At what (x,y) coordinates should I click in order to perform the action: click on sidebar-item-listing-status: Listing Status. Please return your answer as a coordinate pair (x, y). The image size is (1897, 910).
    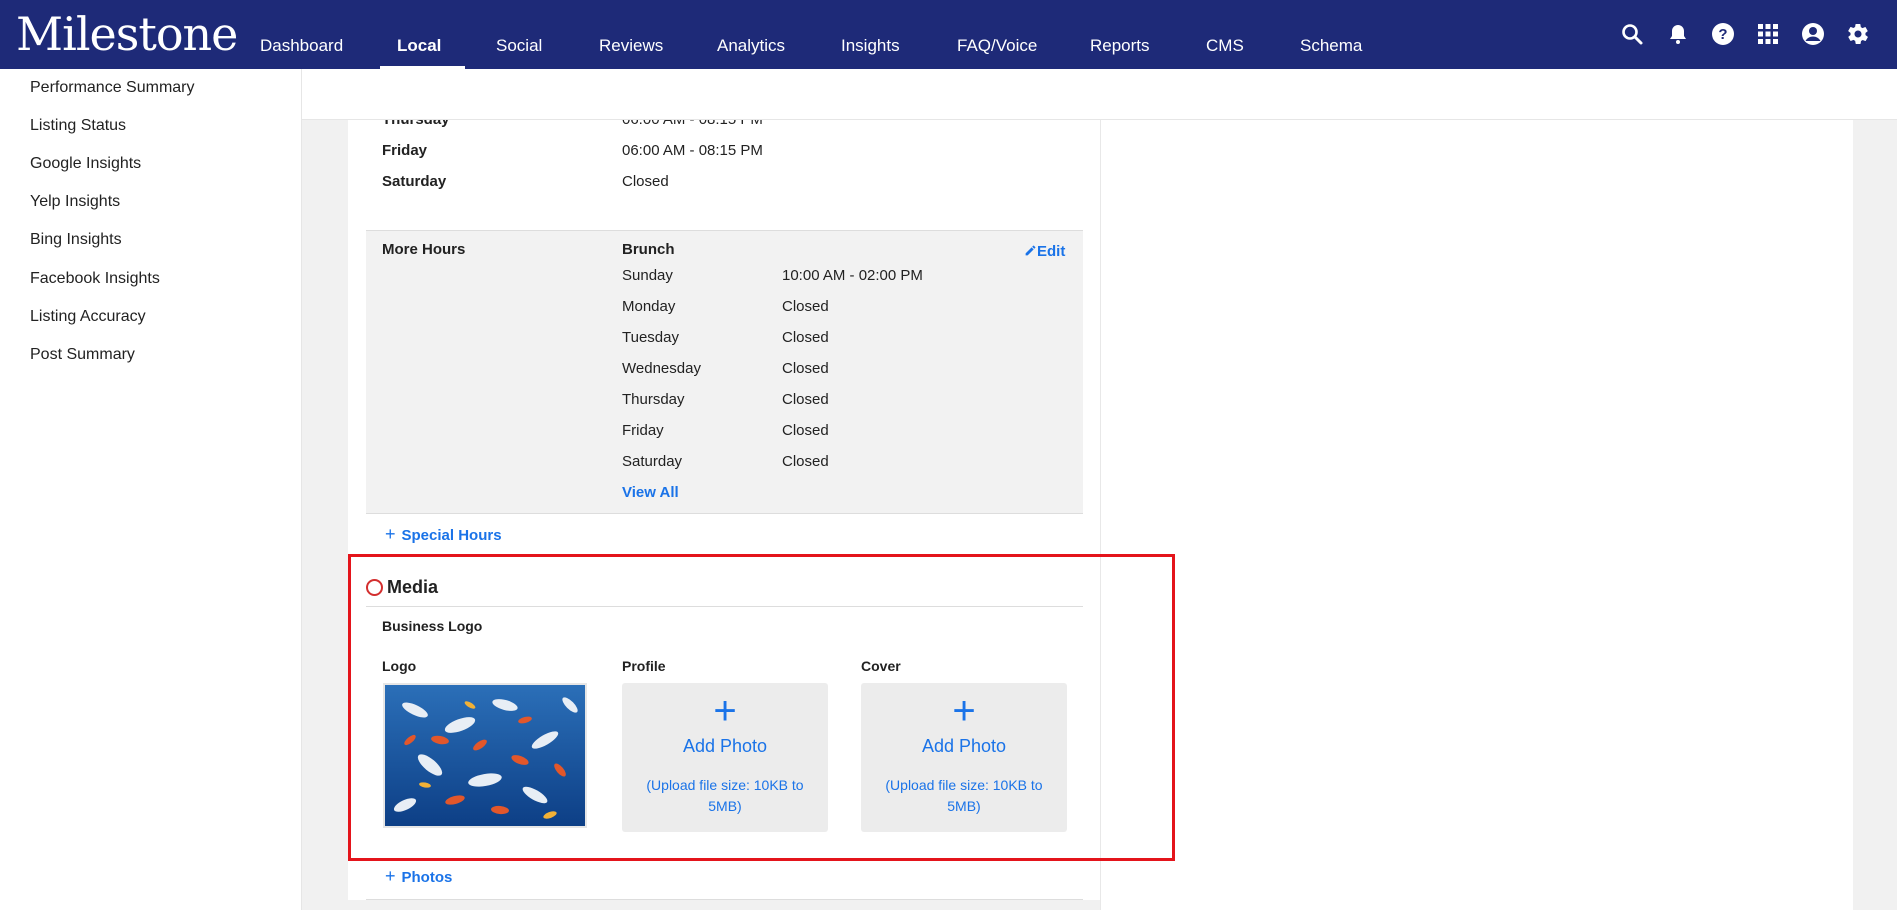
    Looking at the image, I should click on (78, 126).